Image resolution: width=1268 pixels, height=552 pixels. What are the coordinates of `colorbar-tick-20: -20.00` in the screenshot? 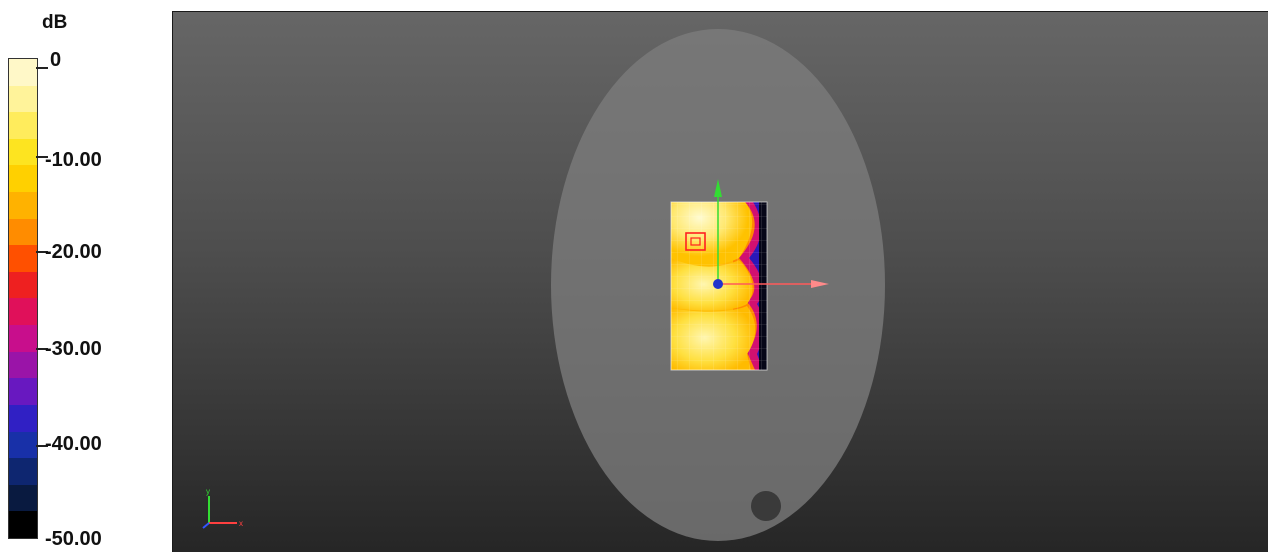 It's located at (73, 252).